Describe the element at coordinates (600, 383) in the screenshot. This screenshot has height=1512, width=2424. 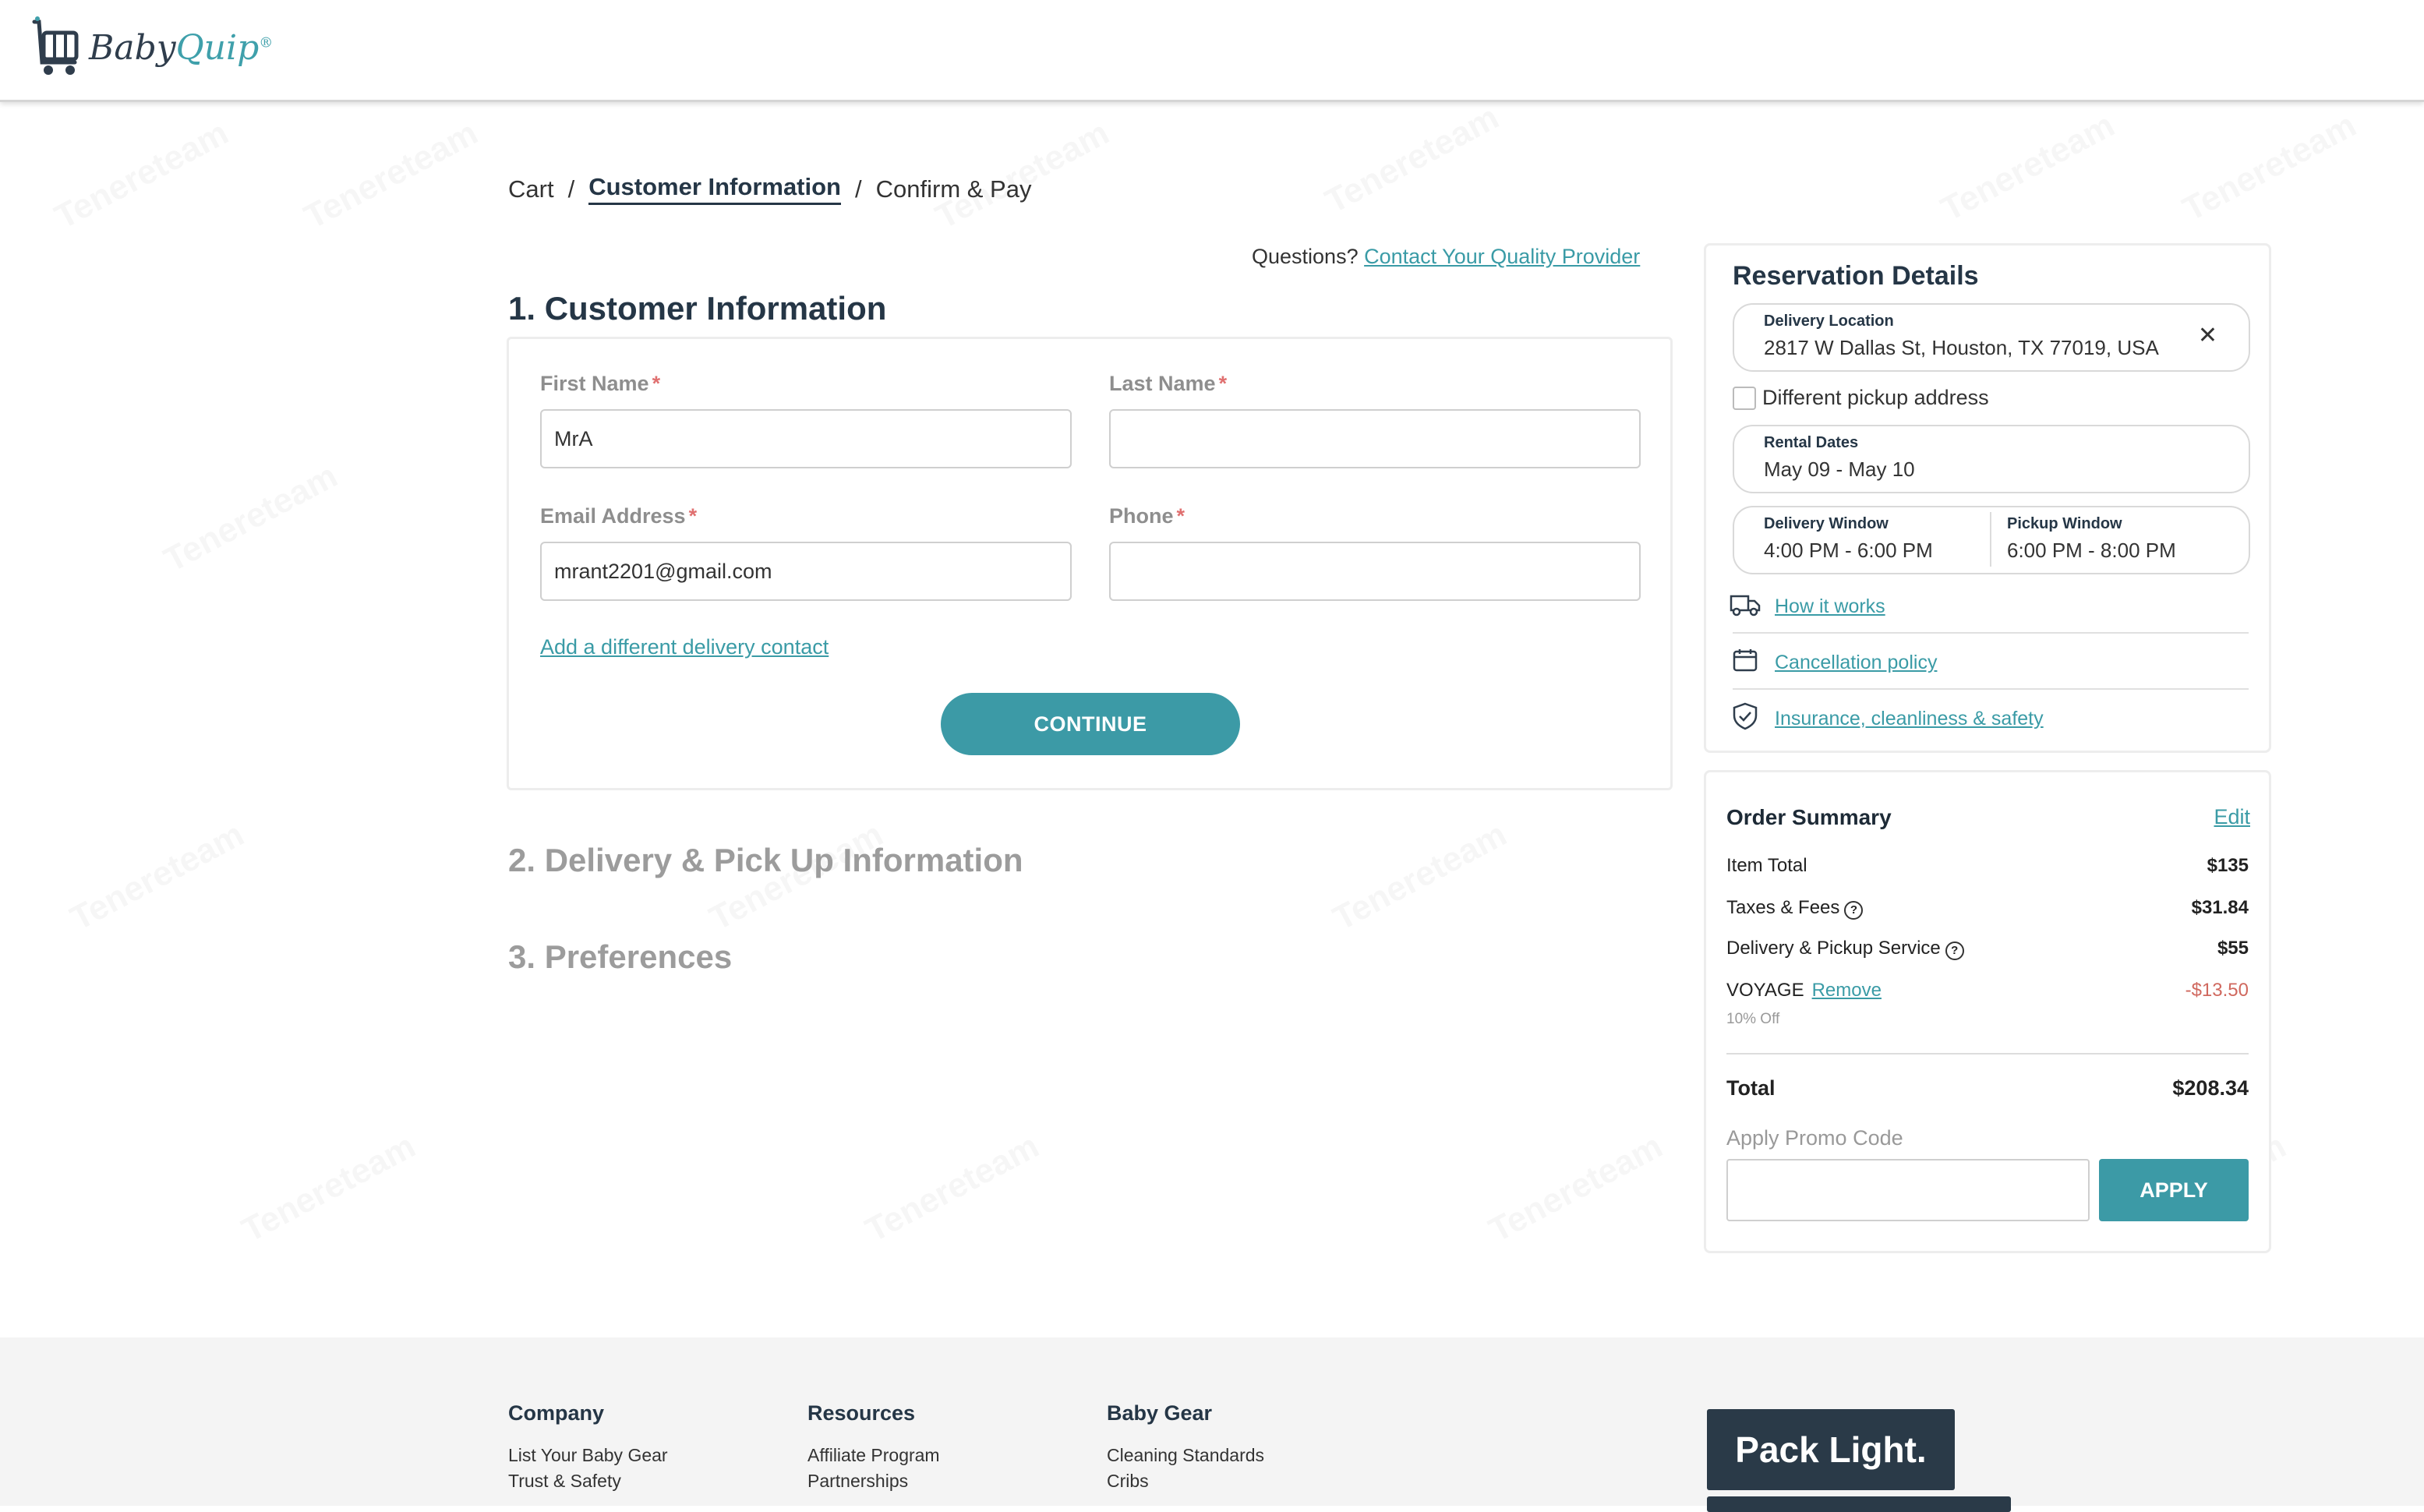
I see `first-name-label: First Name *` at that location.